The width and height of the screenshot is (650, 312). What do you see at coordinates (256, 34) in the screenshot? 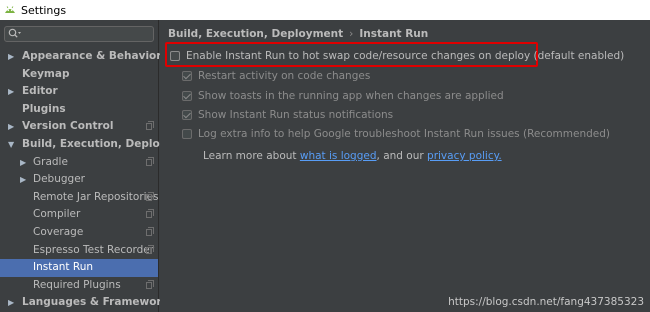
I see `breadcrumb-parent: Build, Execution, Deployment` at bounding box center [256, 34].